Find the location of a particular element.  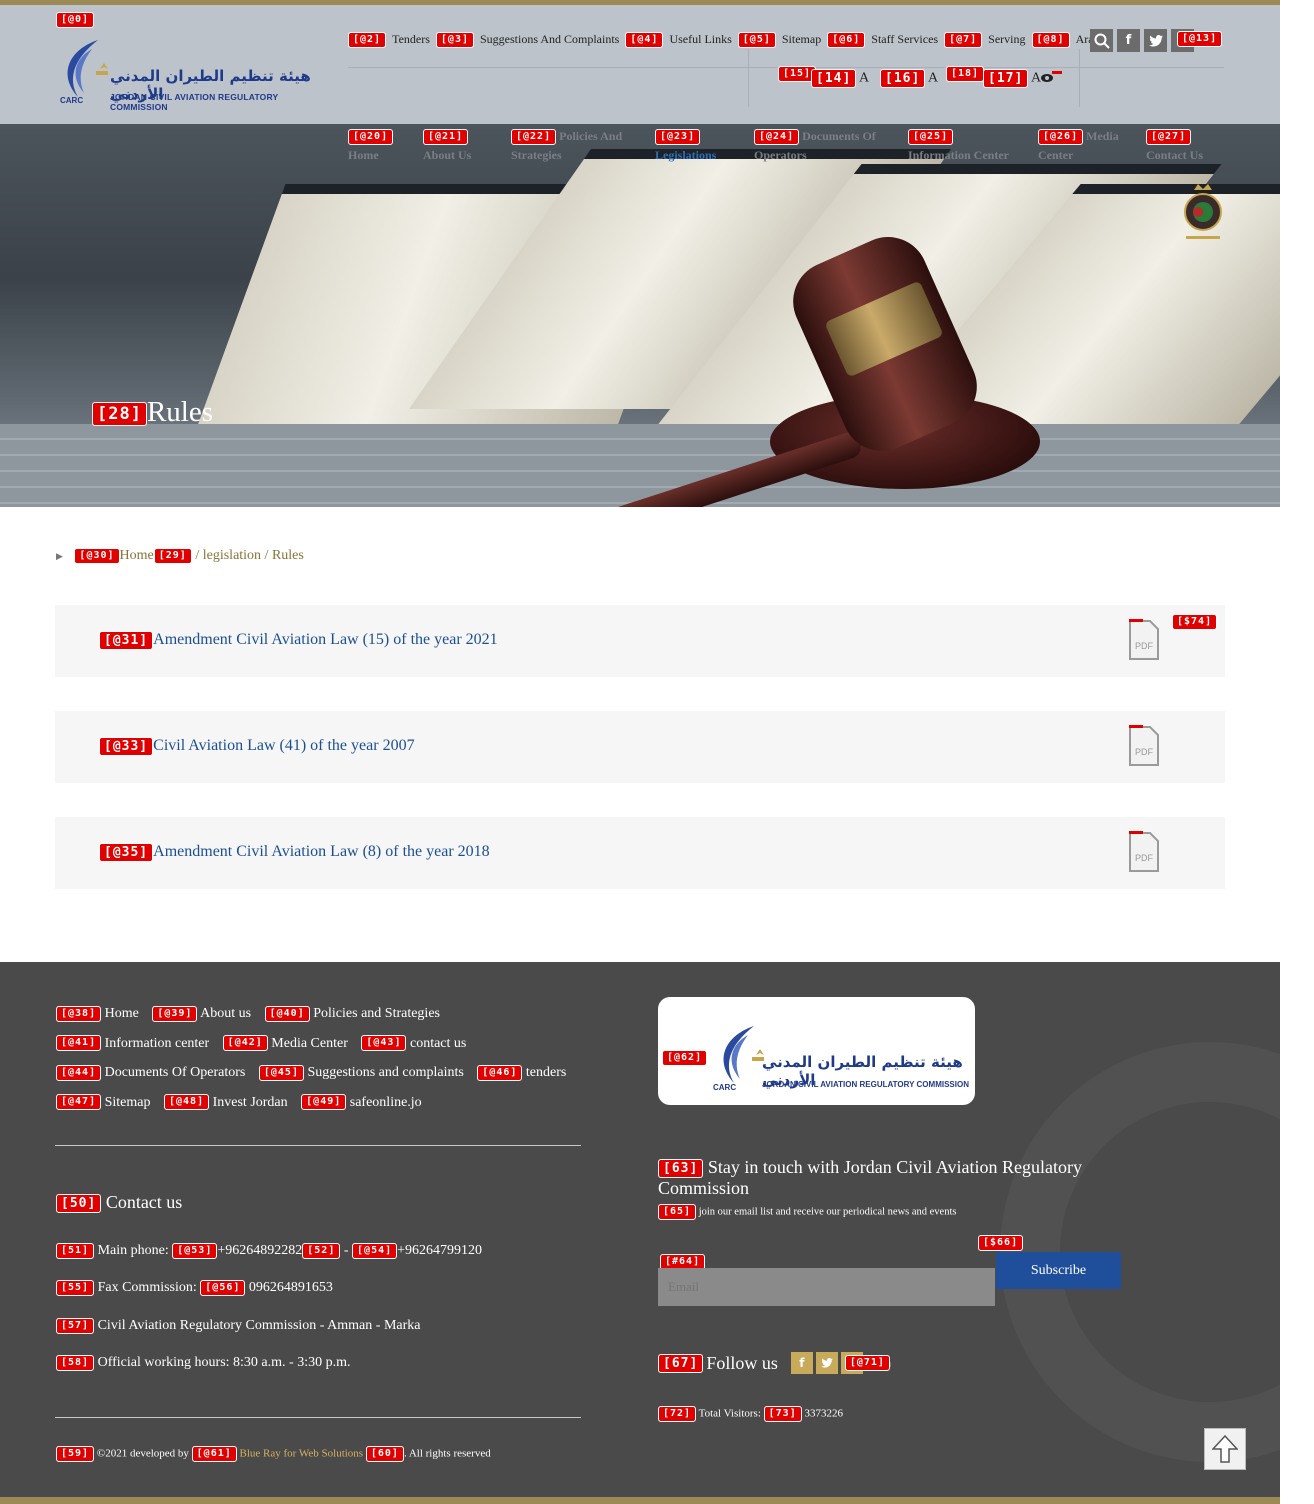

nav-home: [@20] Home is located at coordinates (371, 146).